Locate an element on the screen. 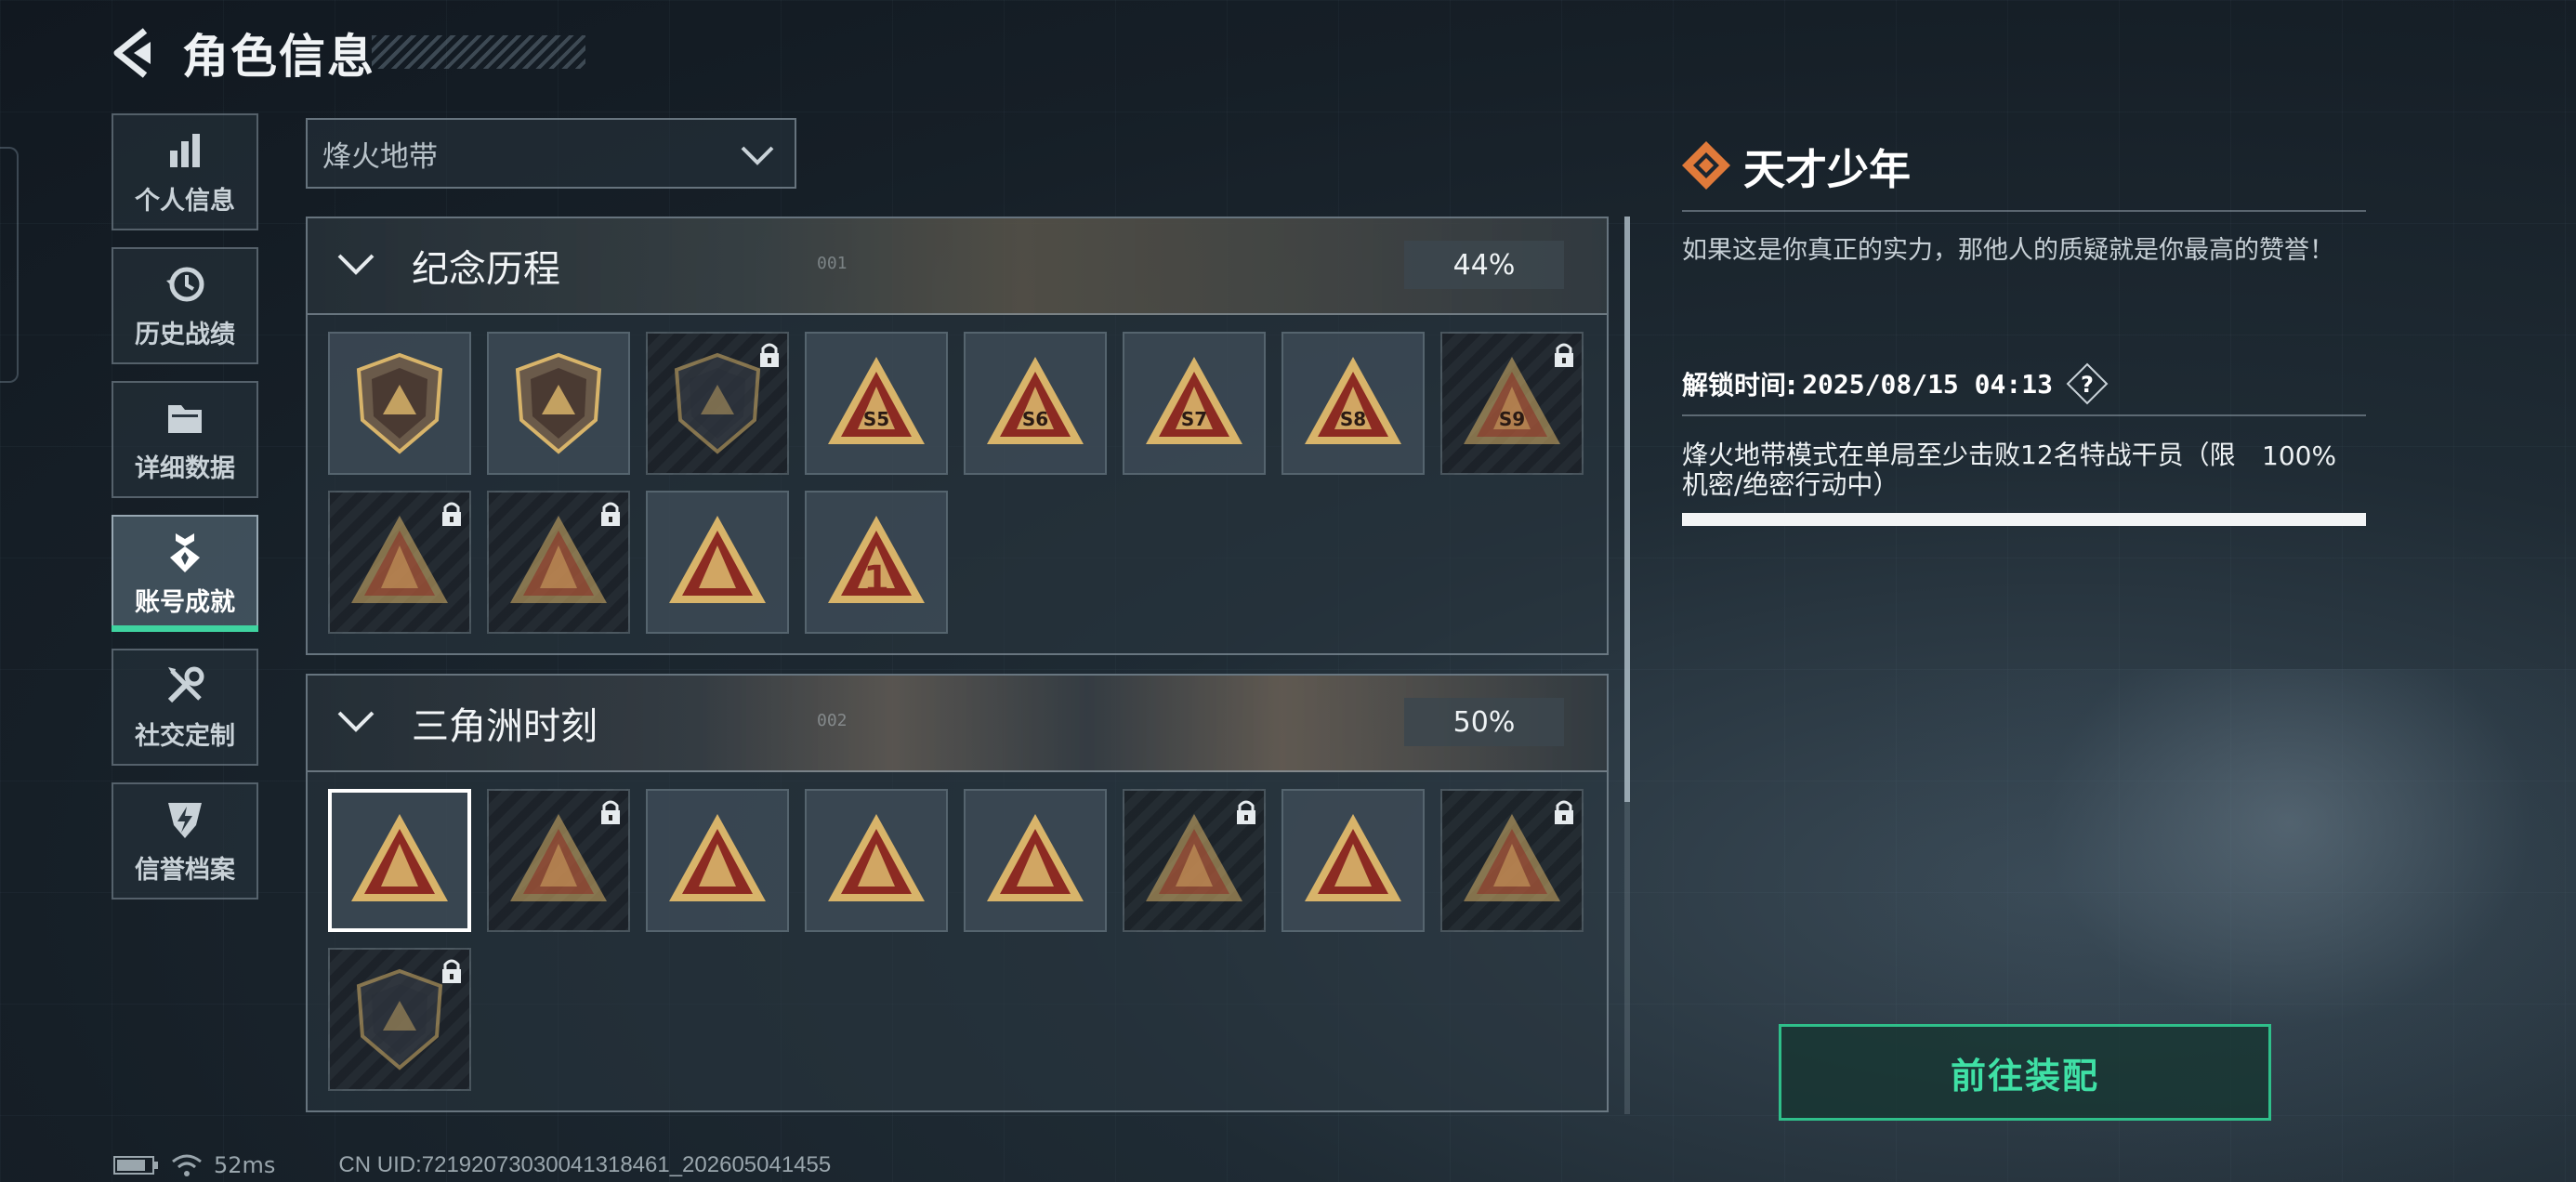  sunrise-badge-emblem is located at coordinates (717, 559).